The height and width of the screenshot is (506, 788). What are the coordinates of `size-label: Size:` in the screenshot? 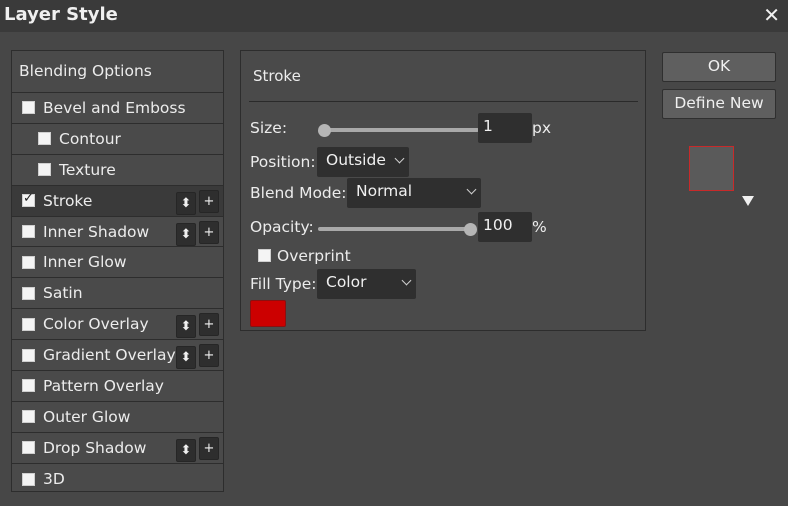 It's located at (269, 128).